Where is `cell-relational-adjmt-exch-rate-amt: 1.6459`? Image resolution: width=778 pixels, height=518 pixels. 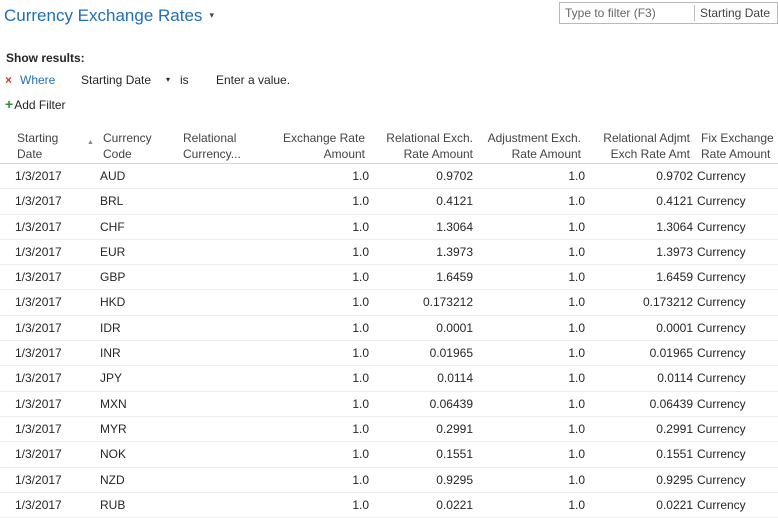
cell-relational-adjmt-exch-rate-amt: 1.6459 is located at coordinates (674, 277).